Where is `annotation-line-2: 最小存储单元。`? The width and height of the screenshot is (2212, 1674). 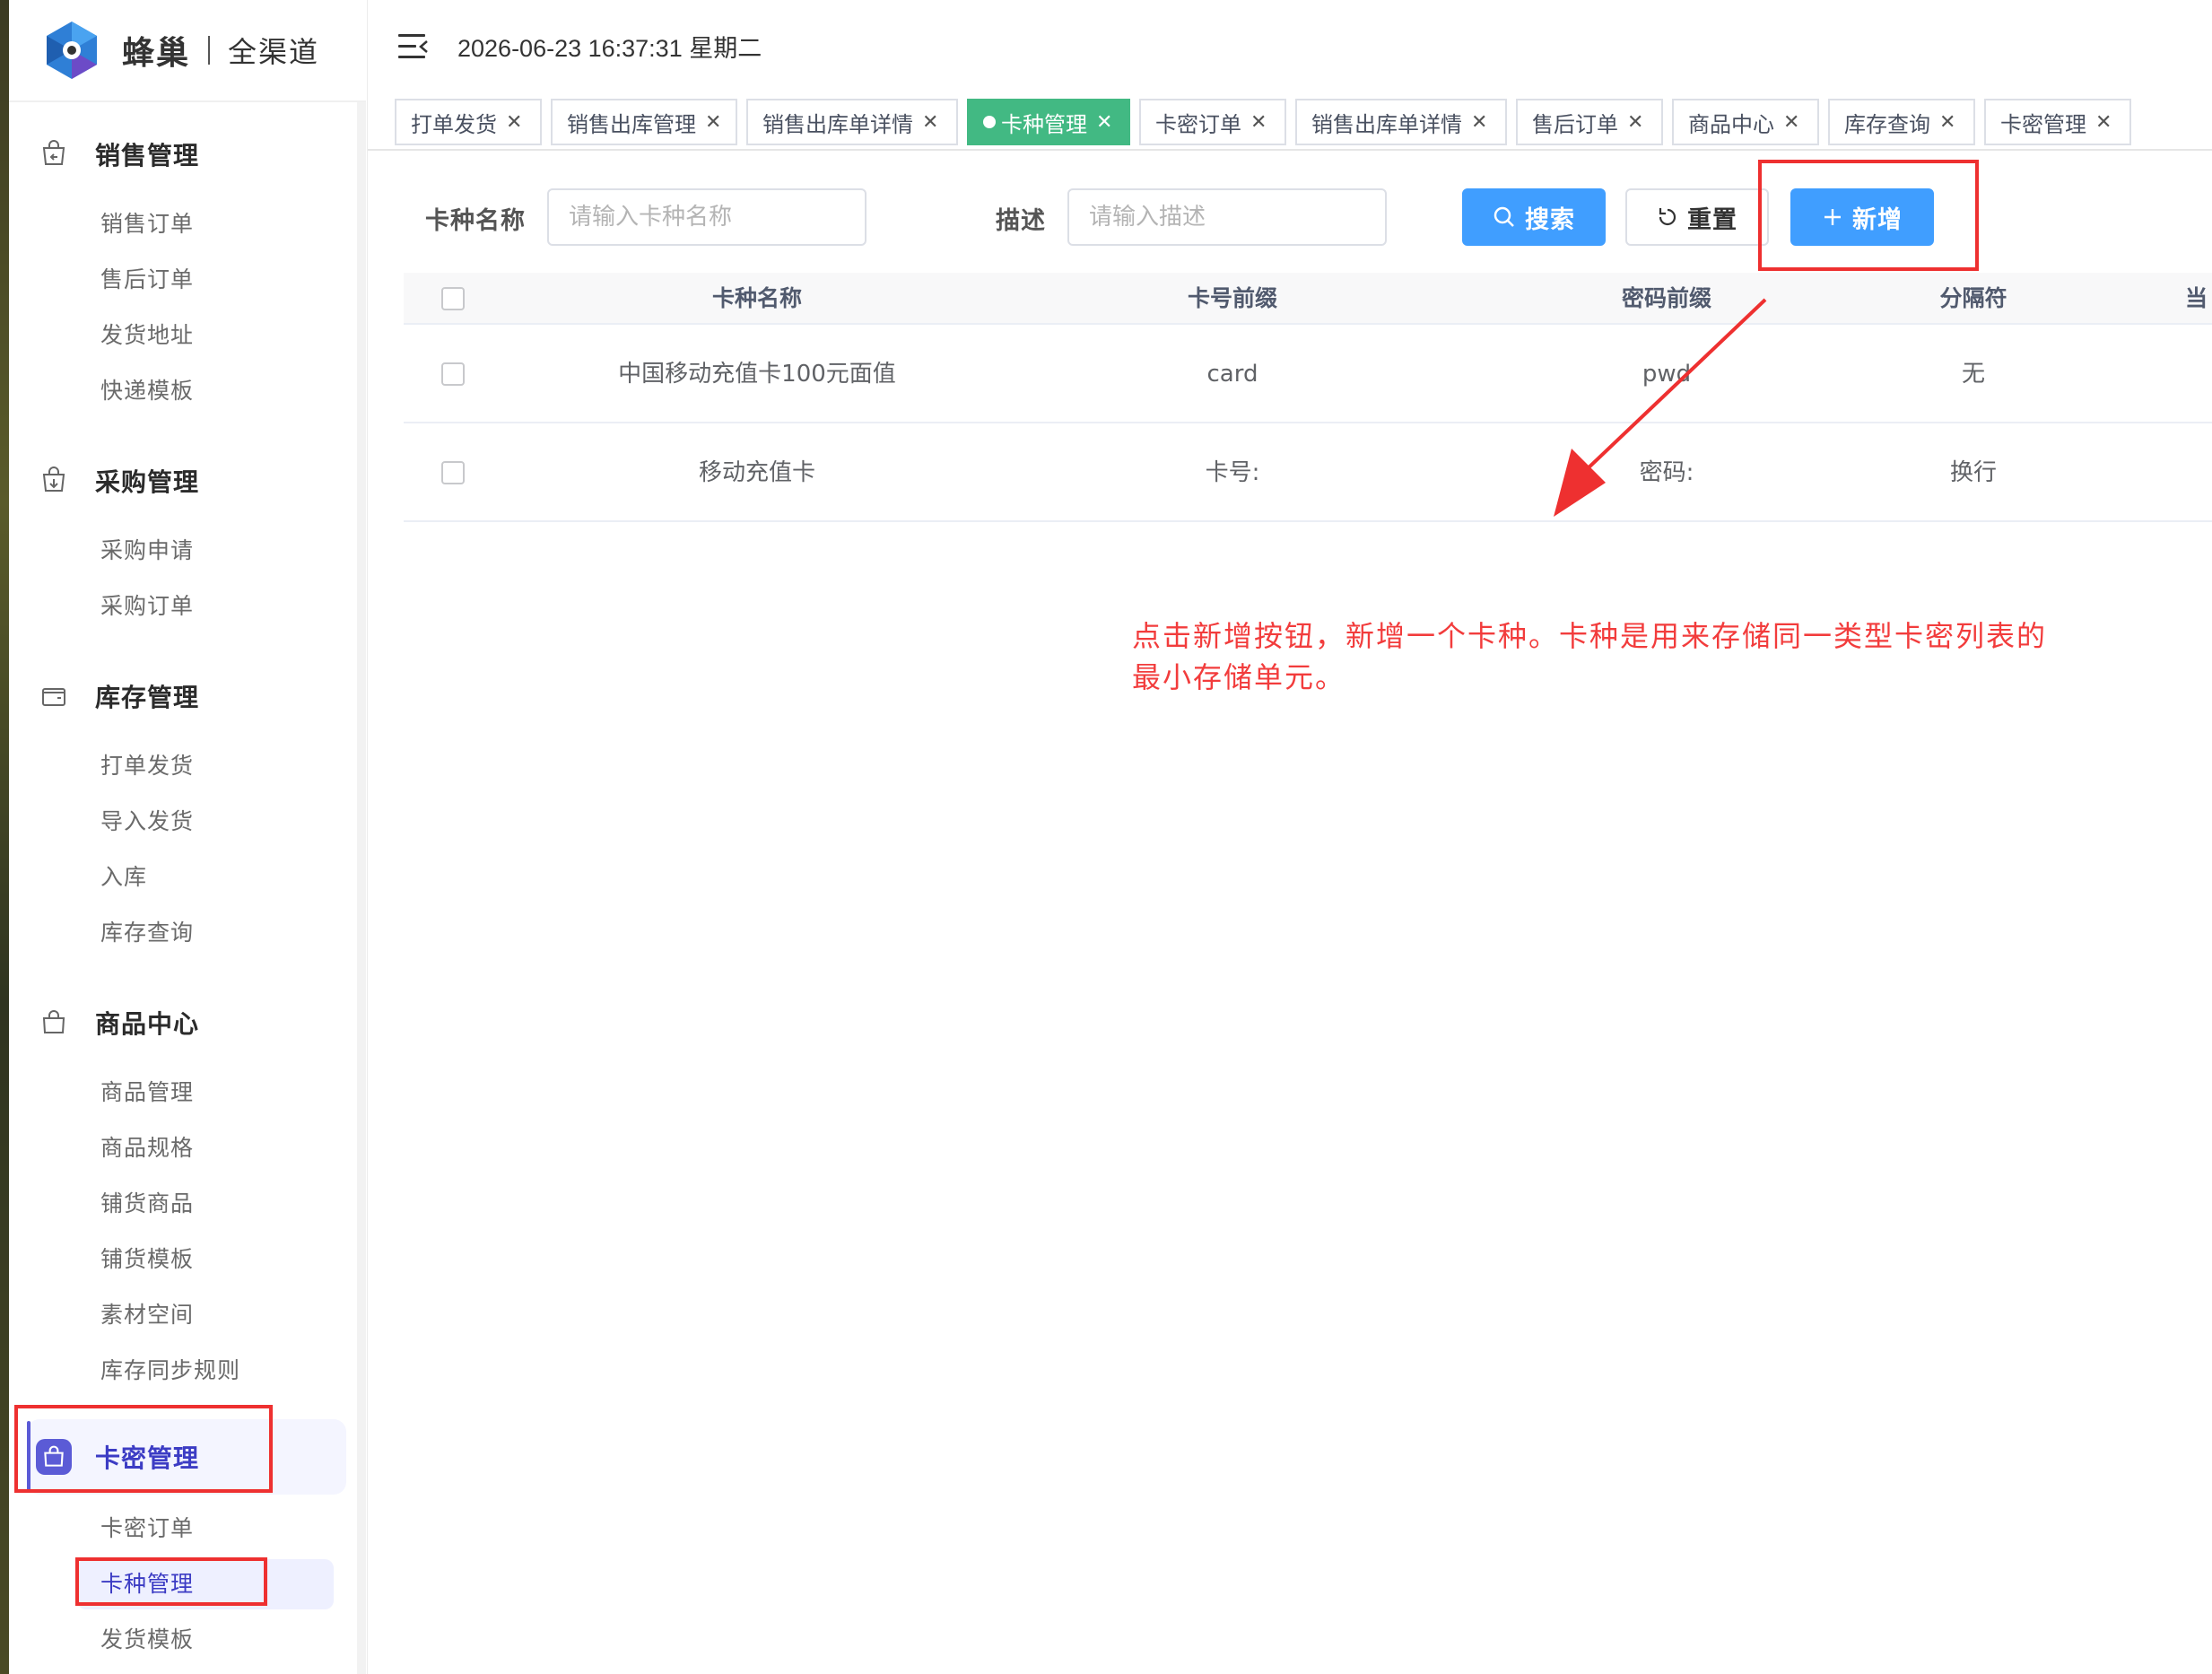 annotation-line-2: 最小存储单元。 is located at coordinates (1239, 677).